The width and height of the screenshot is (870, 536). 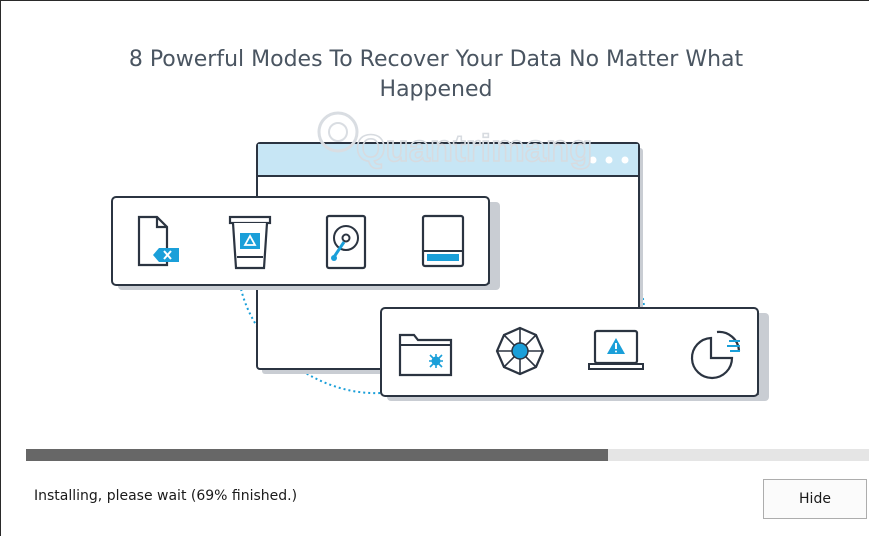 What do you see at coordinates (346, 242) in the screenshot?
I see `hard-disk-icon` at bounding box center [346, 242].